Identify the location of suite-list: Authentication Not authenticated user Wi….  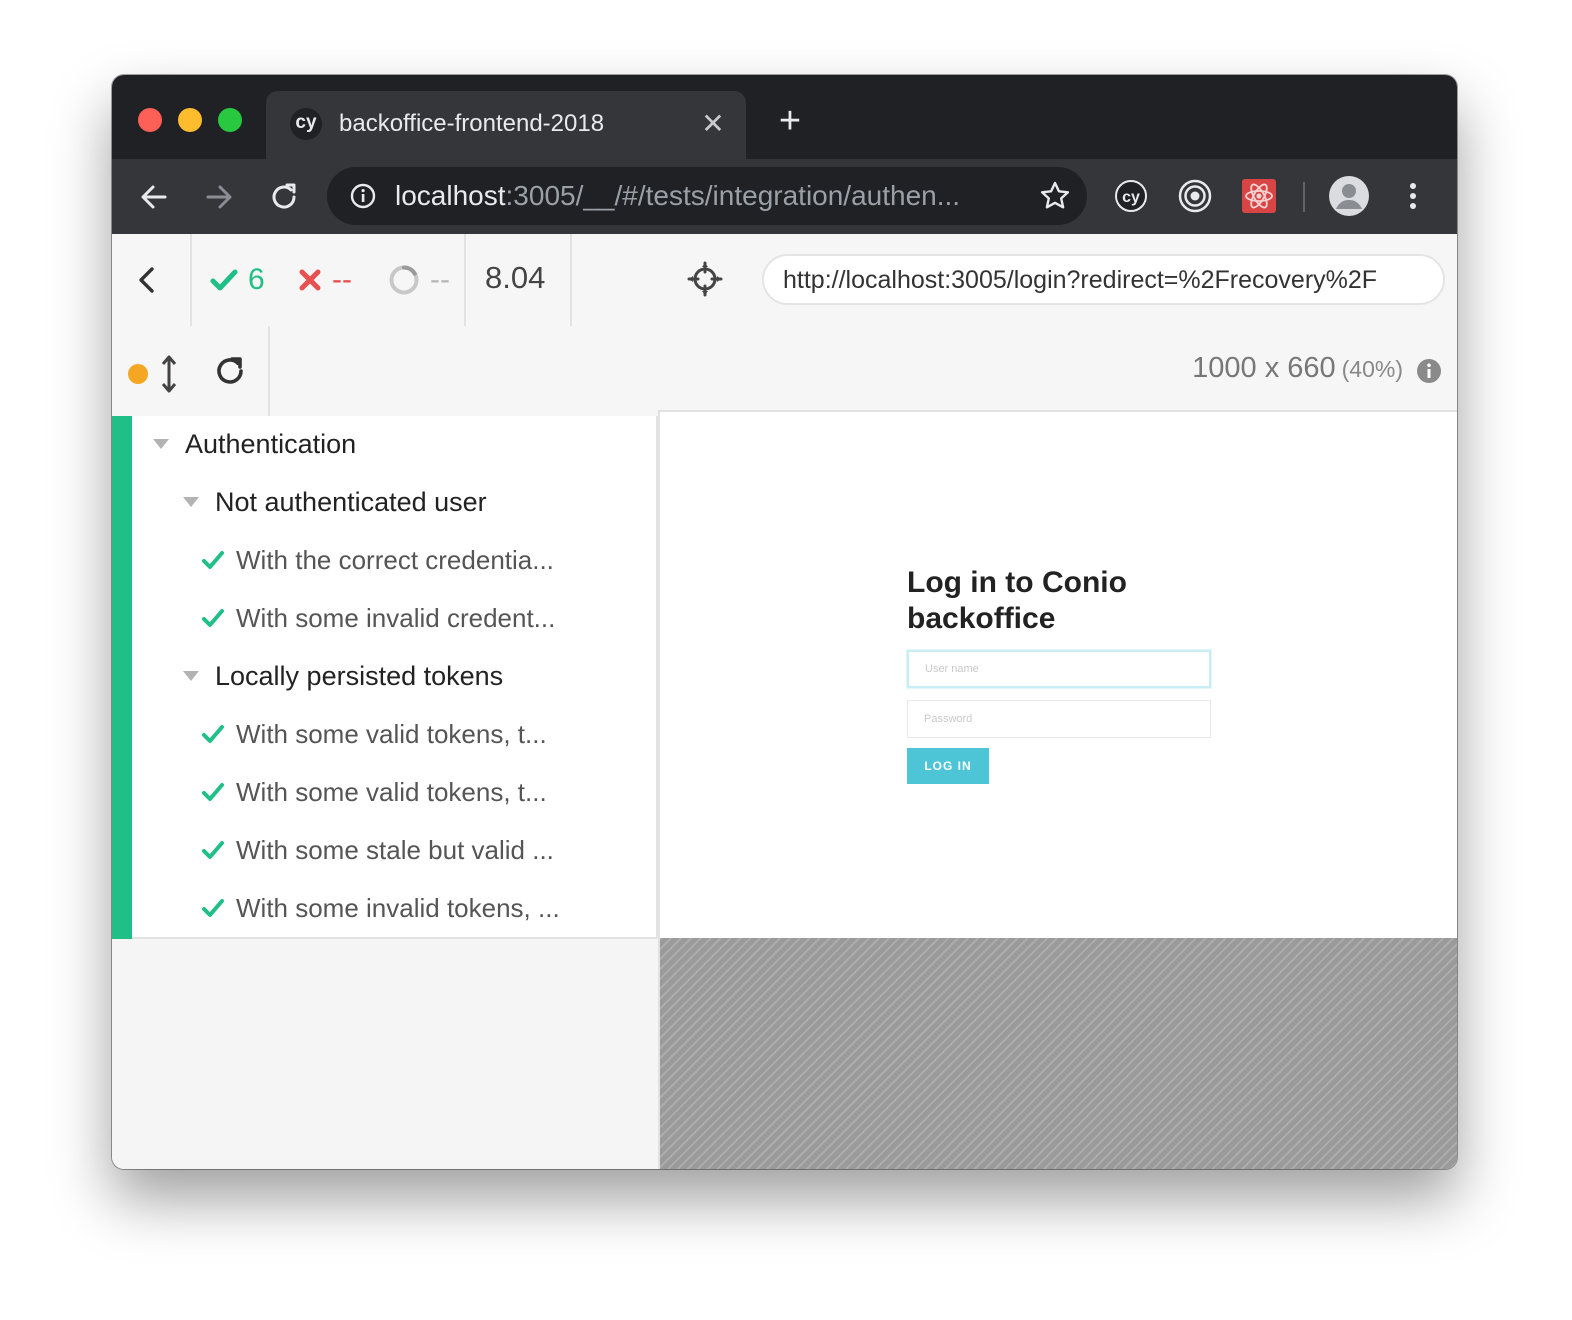
(385, 677).